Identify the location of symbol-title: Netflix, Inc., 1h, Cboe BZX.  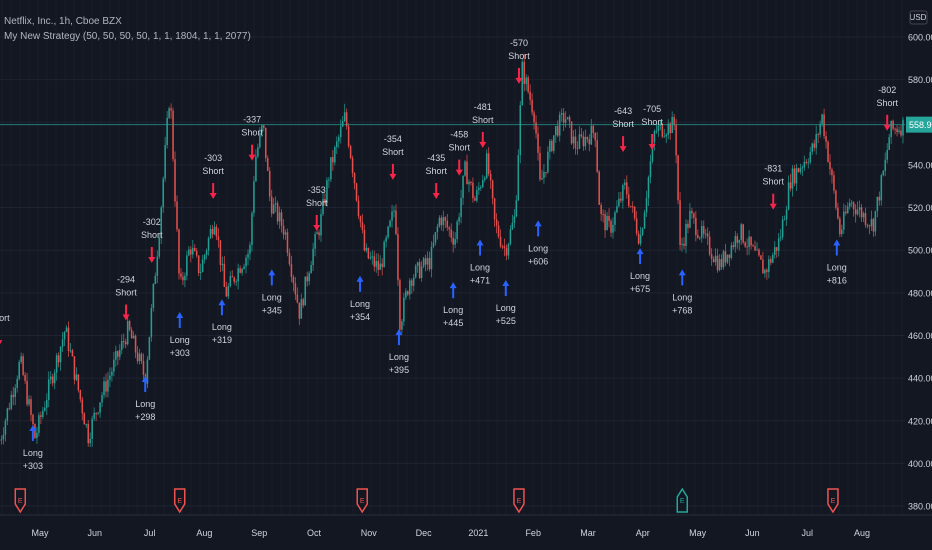
(127, 21).